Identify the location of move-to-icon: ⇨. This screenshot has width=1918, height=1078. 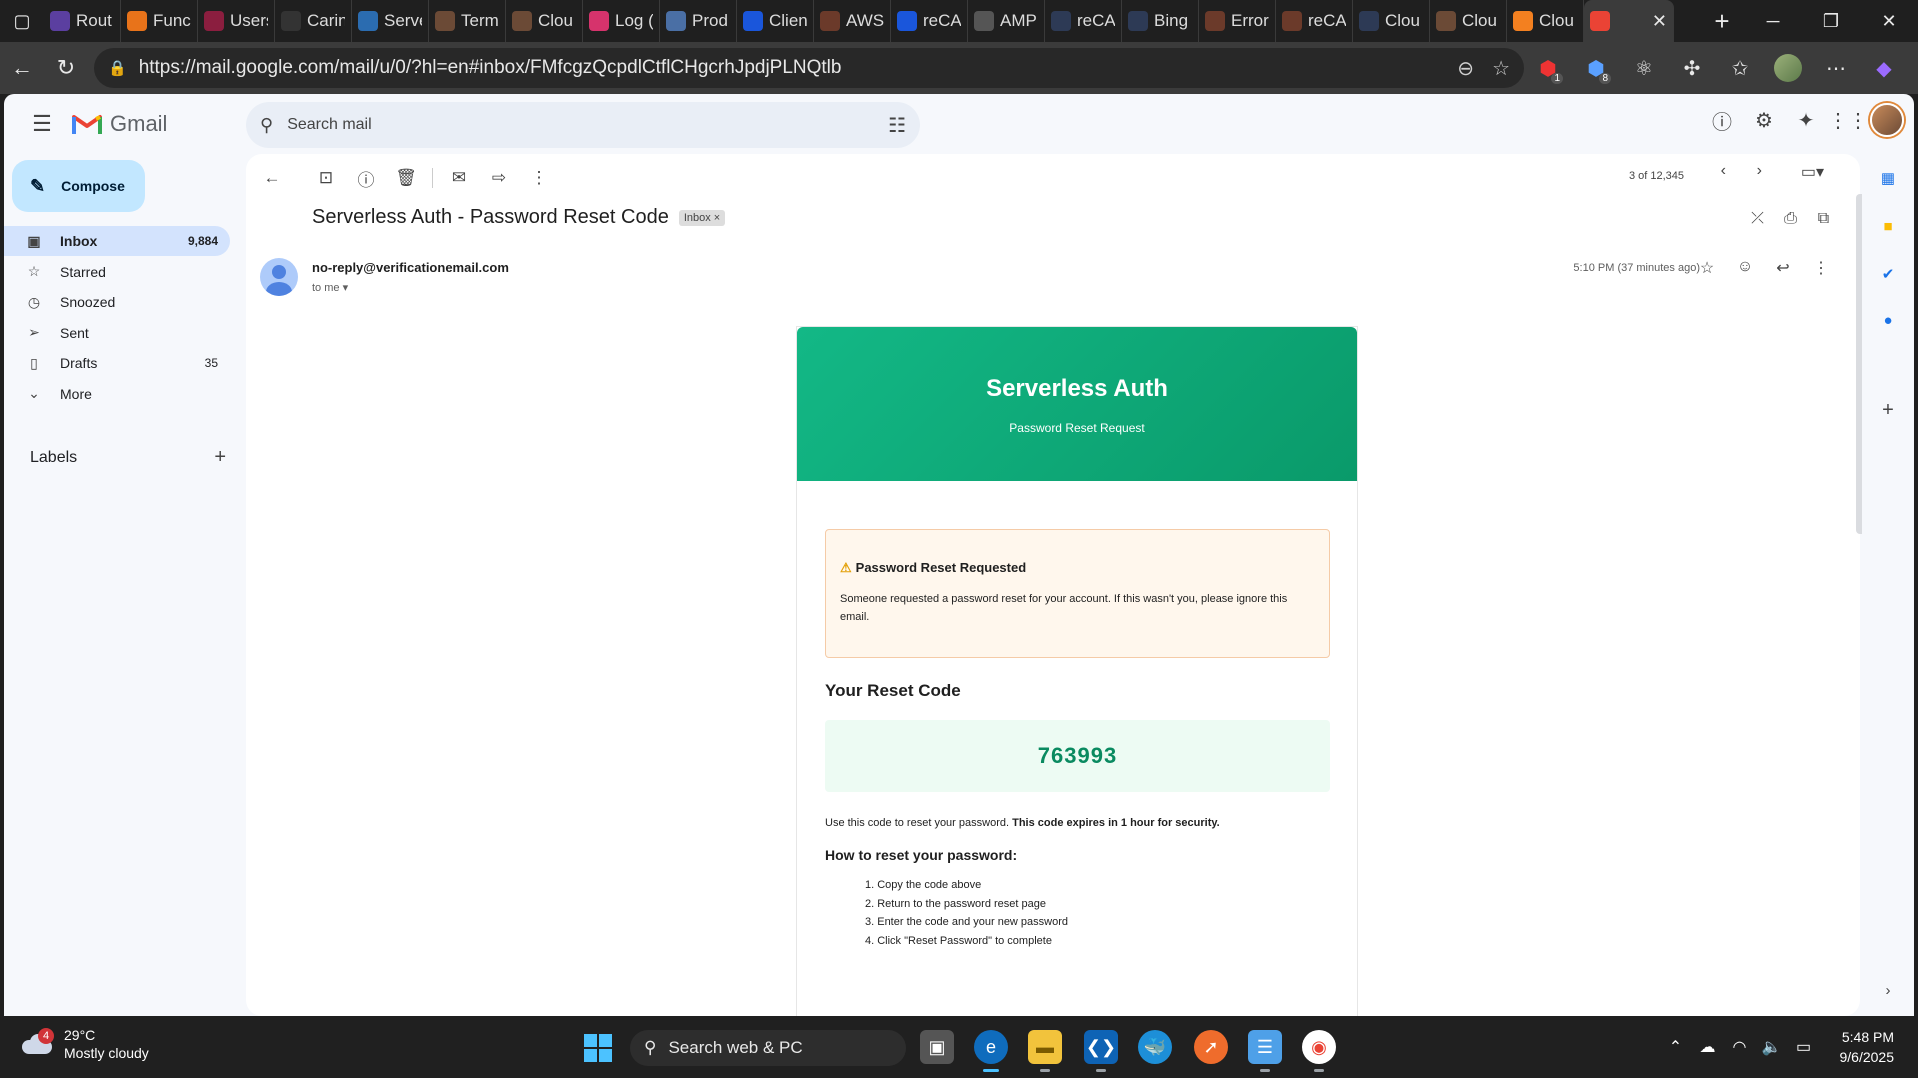
(499, 178).